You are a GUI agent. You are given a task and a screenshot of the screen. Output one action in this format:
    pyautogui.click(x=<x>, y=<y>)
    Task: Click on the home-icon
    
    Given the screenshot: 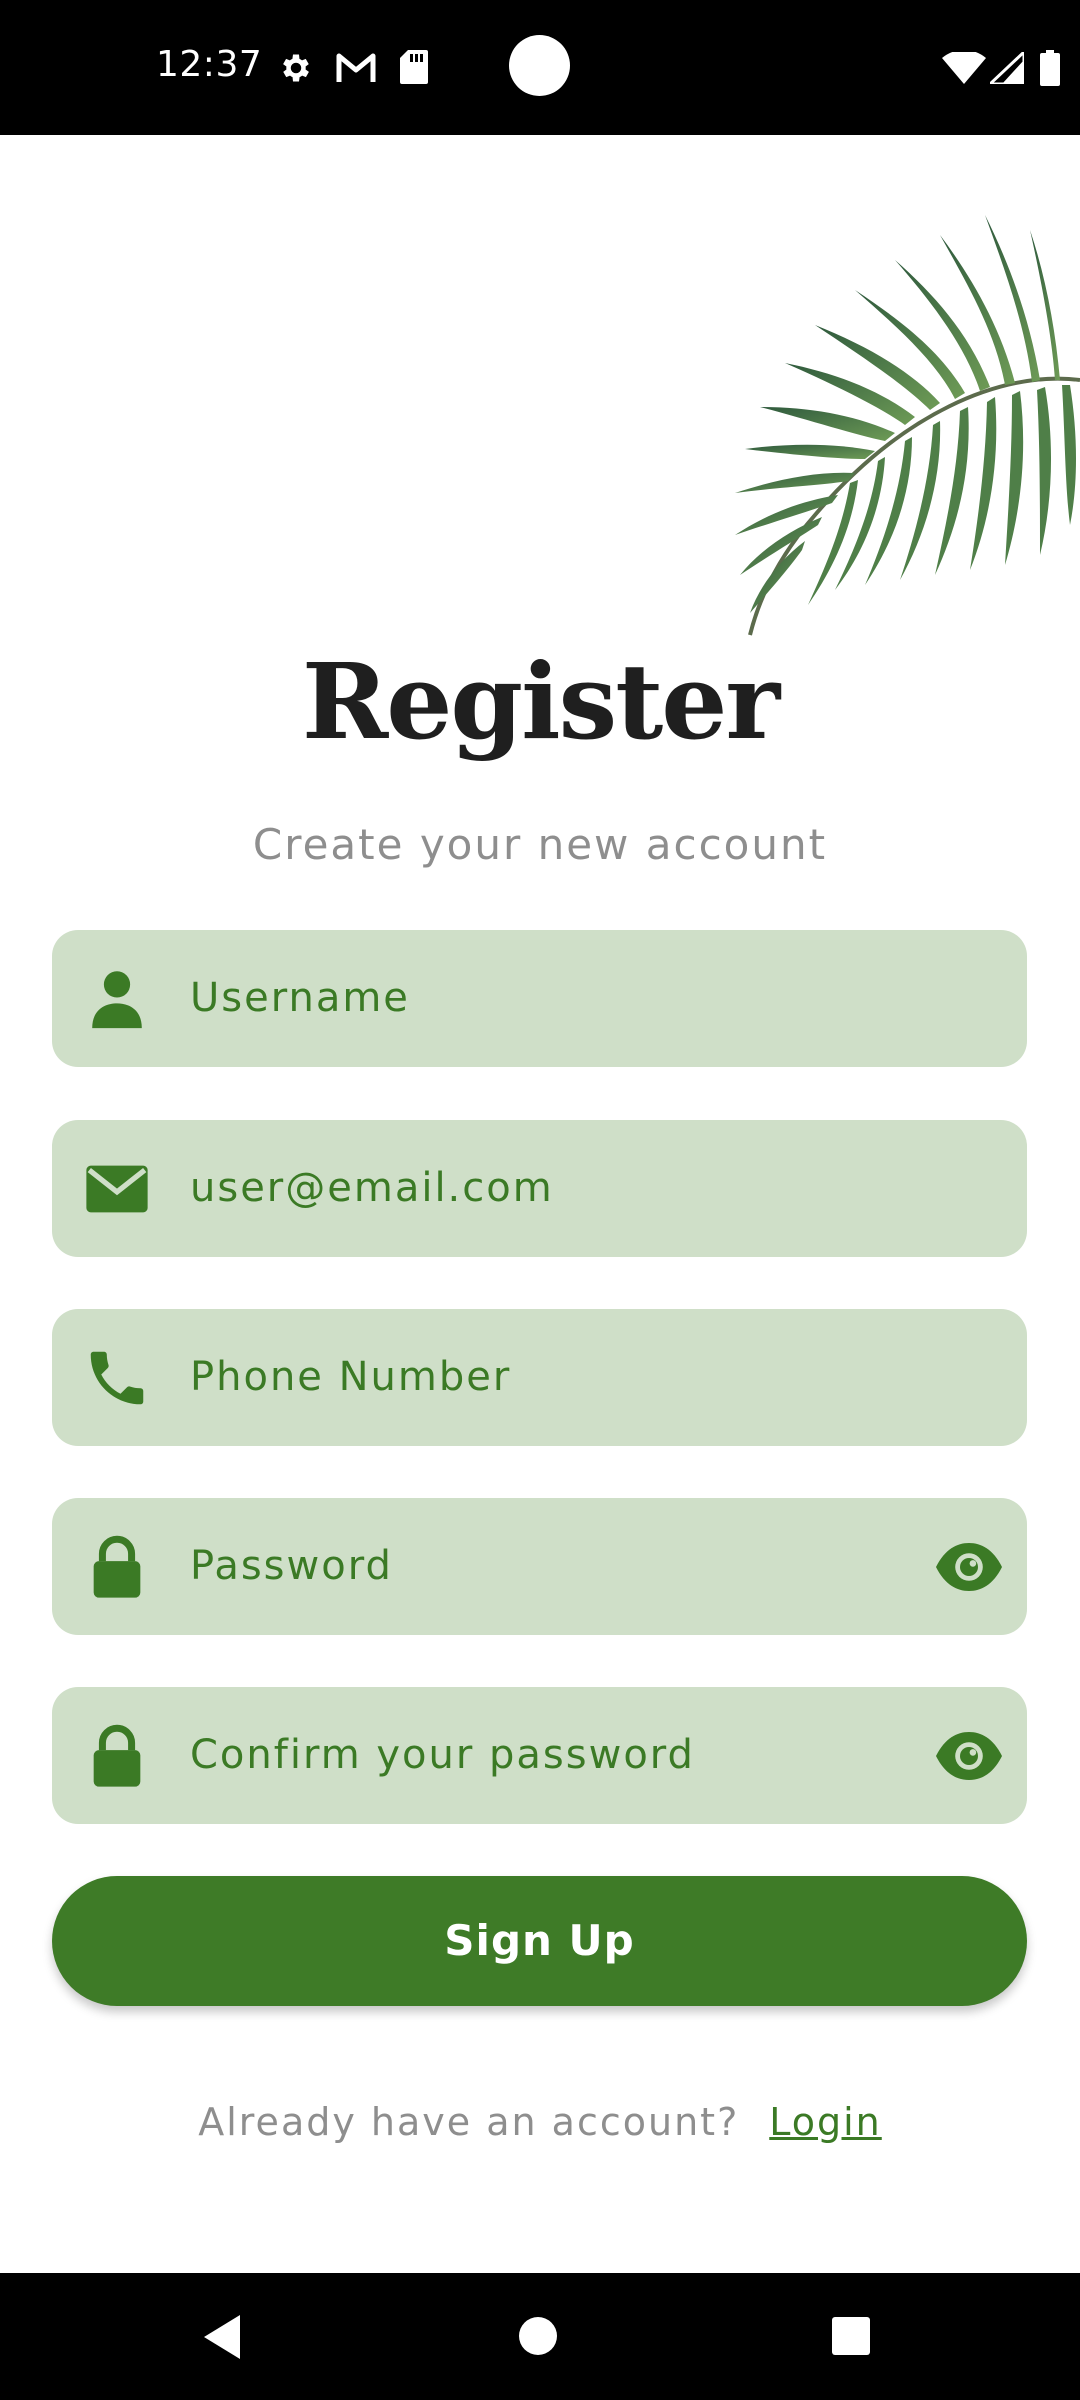 What is the action you would take?
    pyautogui.click(x=538, y=2336)
    